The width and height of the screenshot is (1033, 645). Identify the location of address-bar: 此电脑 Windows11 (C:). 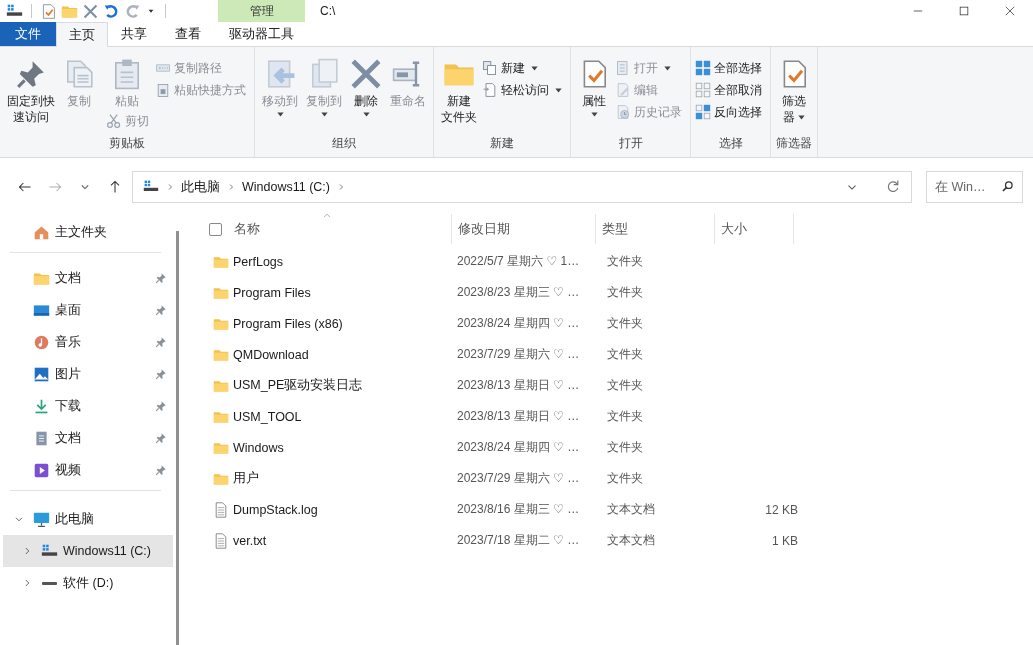
(522, 187).